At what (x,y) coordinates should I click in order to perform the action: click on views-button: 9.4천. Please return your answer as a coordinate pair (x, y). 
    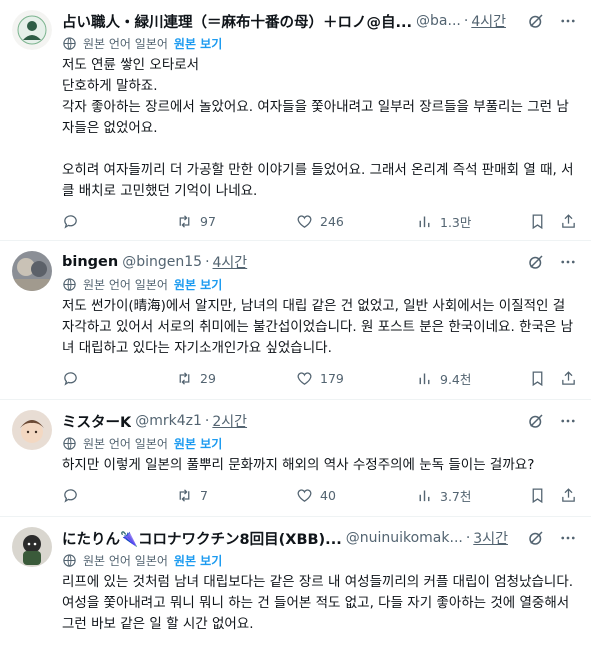
    Looking at the image, I should click on (470, 378).